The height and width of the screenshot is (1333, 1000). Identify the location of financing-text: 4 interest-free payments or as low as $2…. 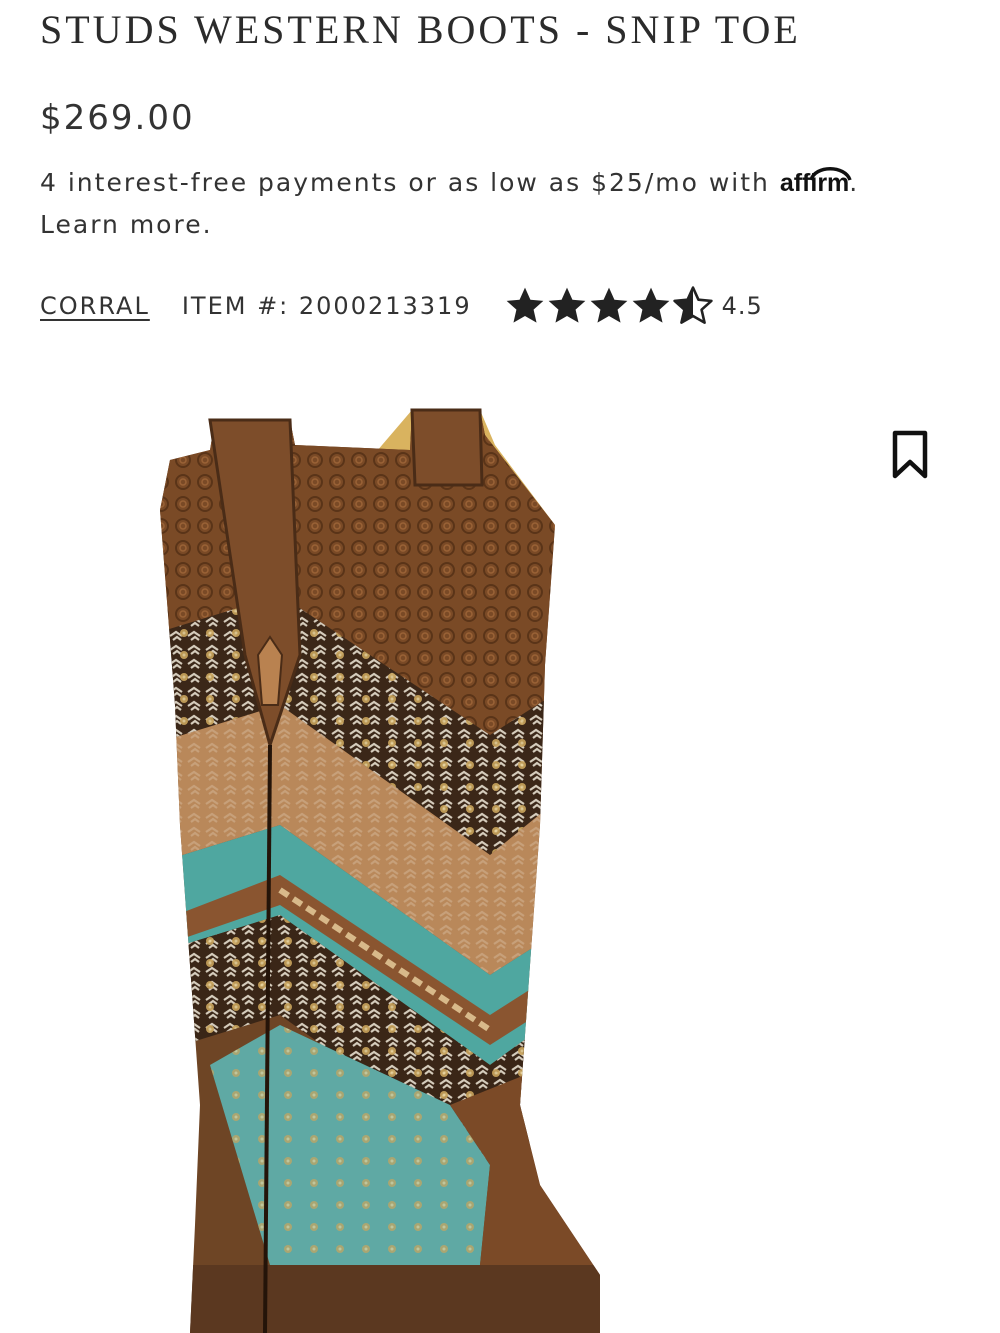
(405, 182).